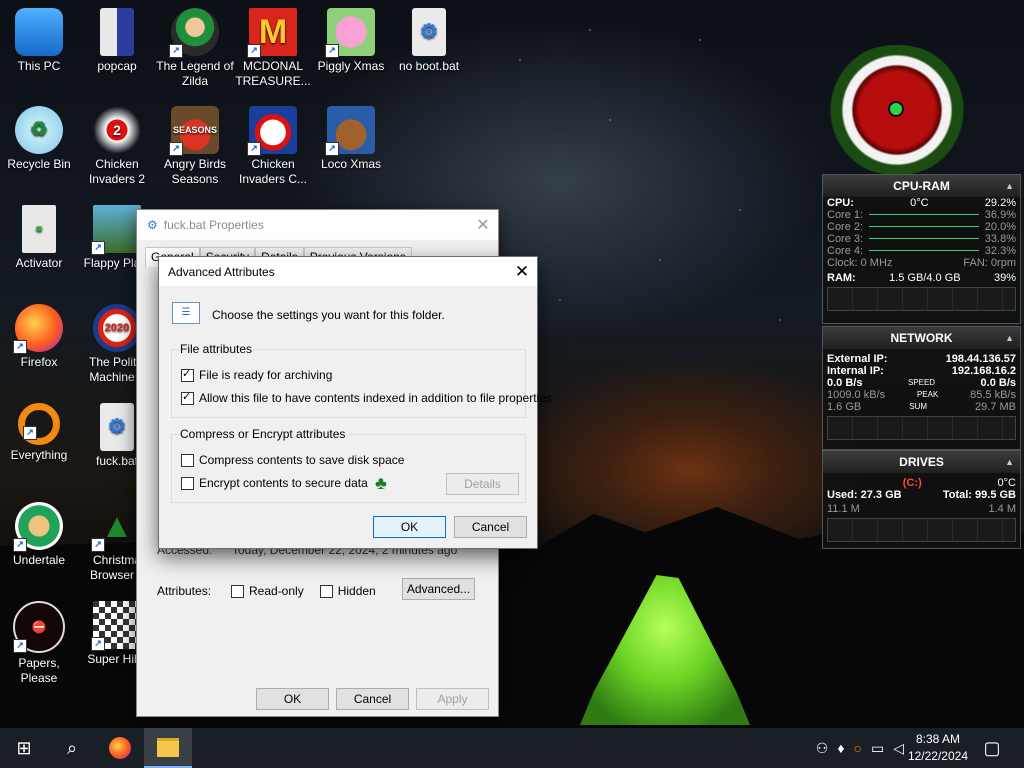 Image resolution: width=1024 pixels, height=768 pixels. What do you see at coordinates (348, 271) in the screenshot?
I see `advanced-titlebar: Advanced Attributes ✕` at bounding box center [348, 271].